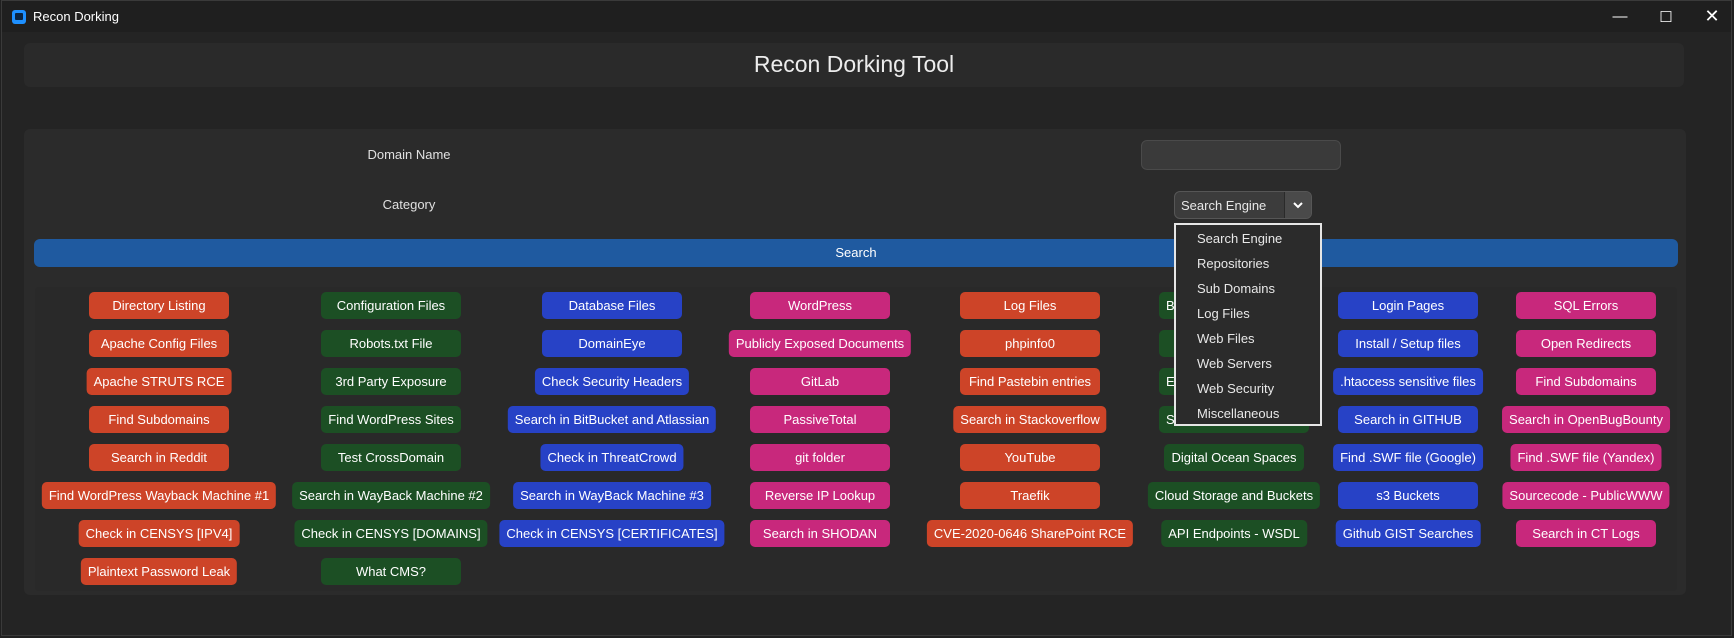  What do you see at coordinates (1297, 205) in the screenshot?
I see `chevron-down-icon` at bounding box center [1297, 205].